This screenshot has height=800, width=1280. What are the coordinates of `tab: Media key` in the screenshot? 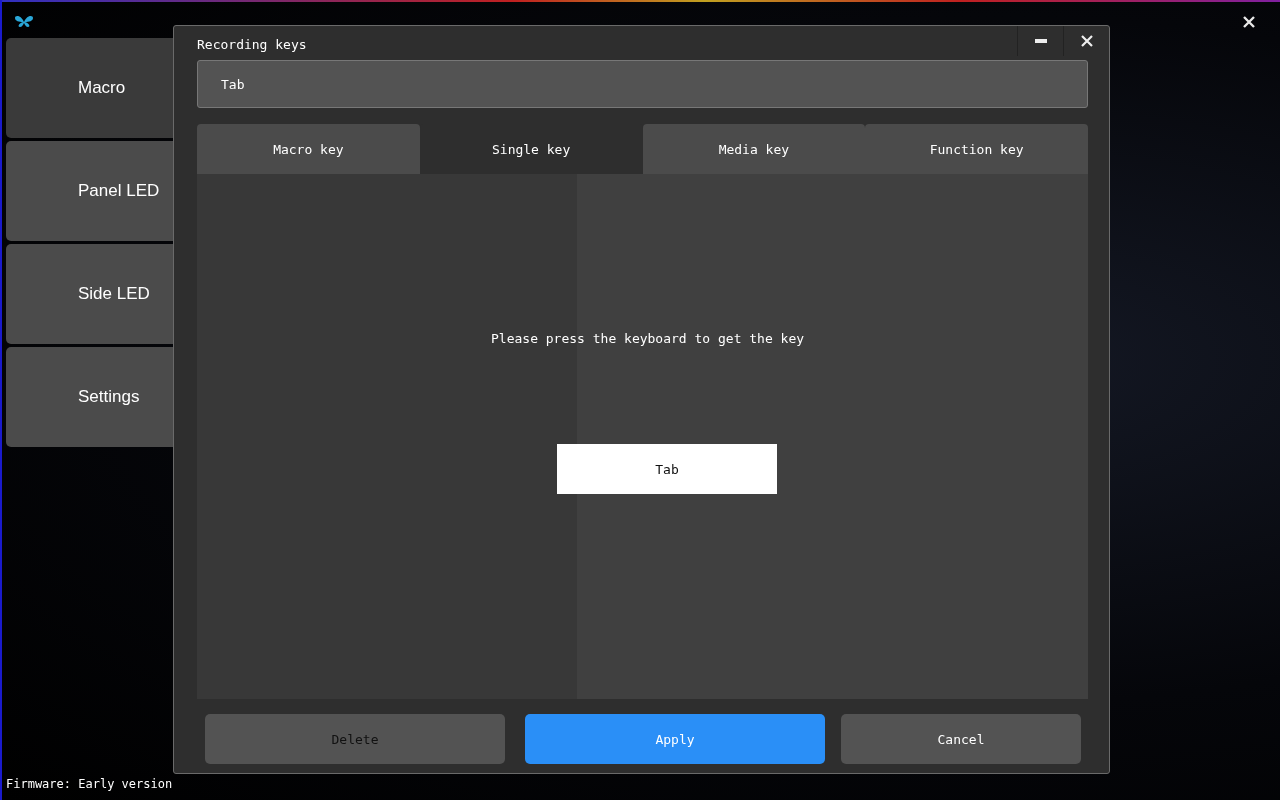 It's located at (754, 149).